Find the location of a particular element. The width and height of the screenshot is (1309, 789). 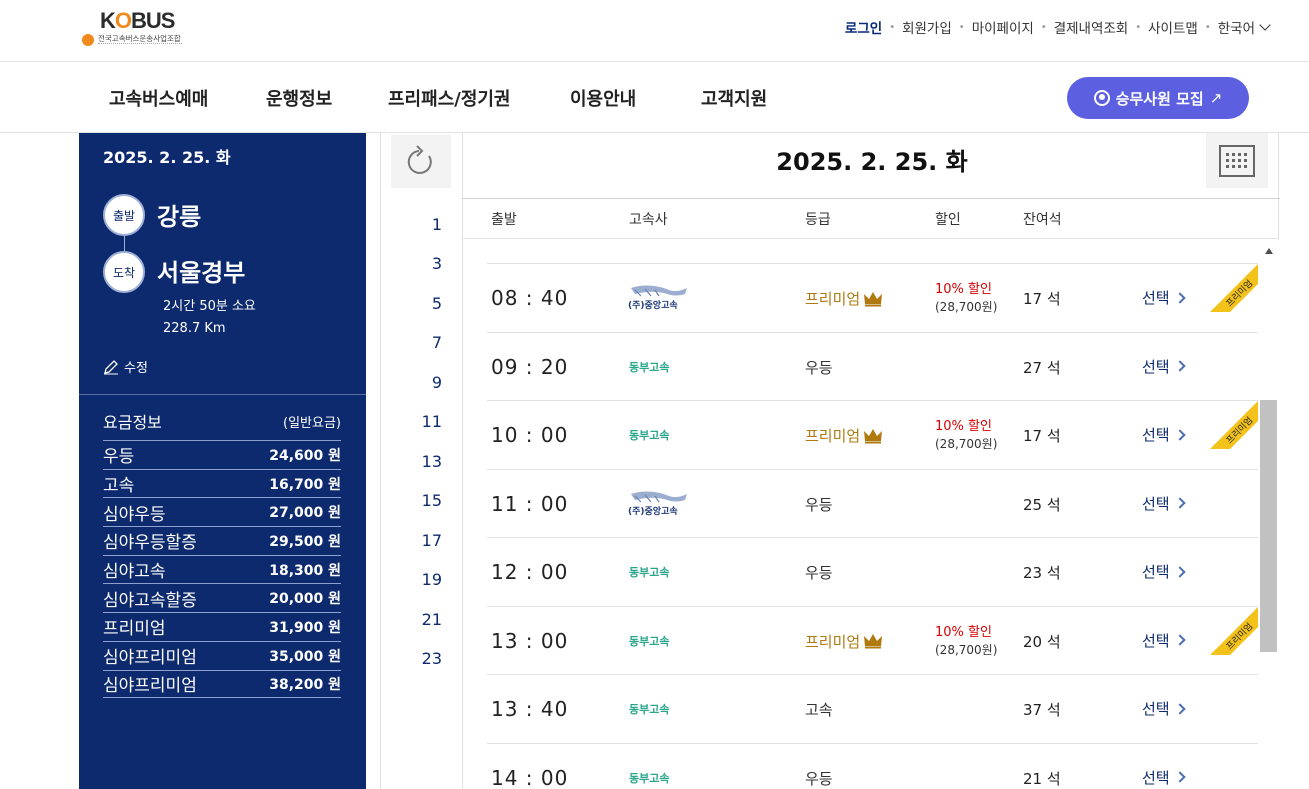

payment-history-link: 결제내역조회 is located at coordinates (1091, 27).